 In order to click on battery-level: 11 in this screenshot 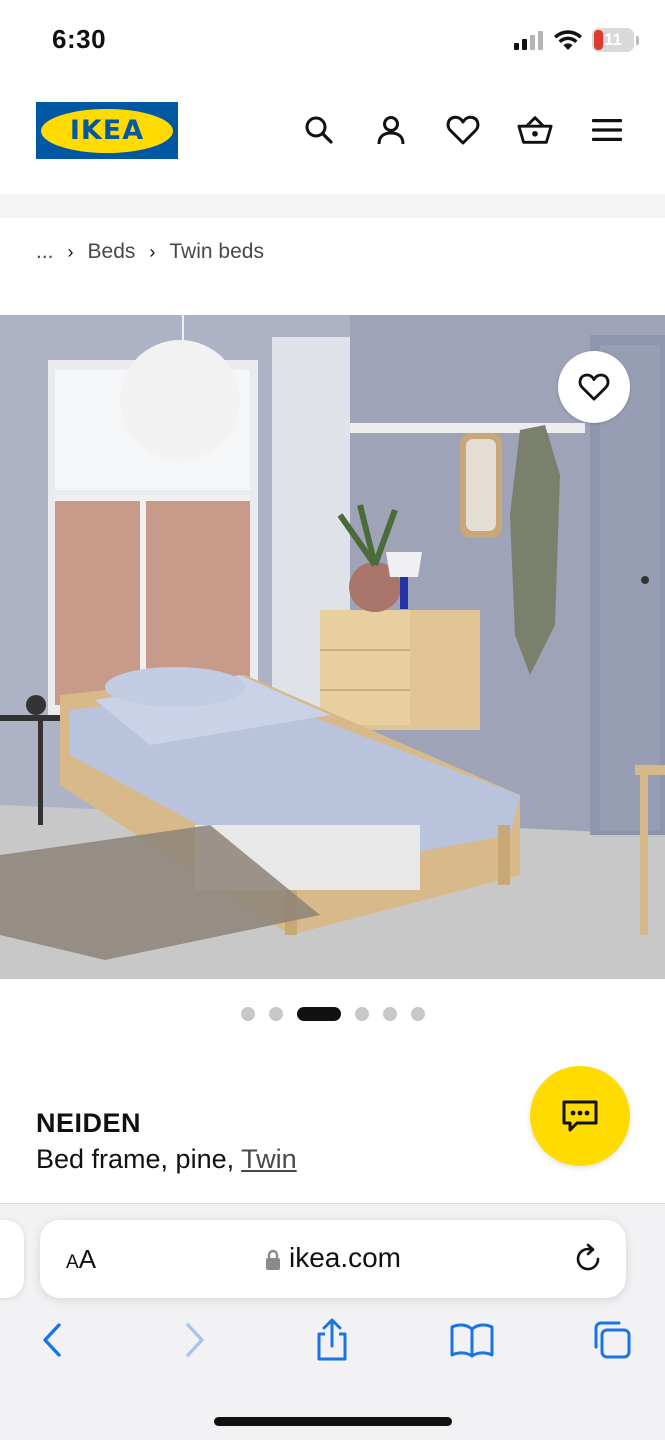, I will do `click(613, 39)`.